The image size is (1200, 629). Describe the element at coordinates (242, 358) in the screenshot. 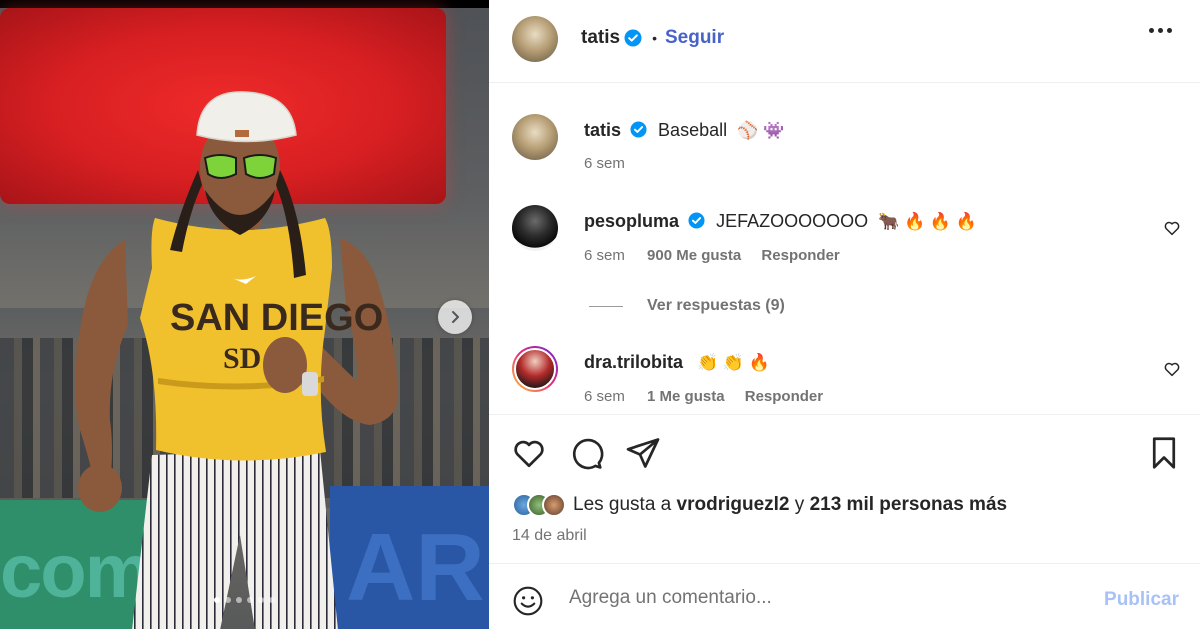

I see `svg-text: SD` at that location.